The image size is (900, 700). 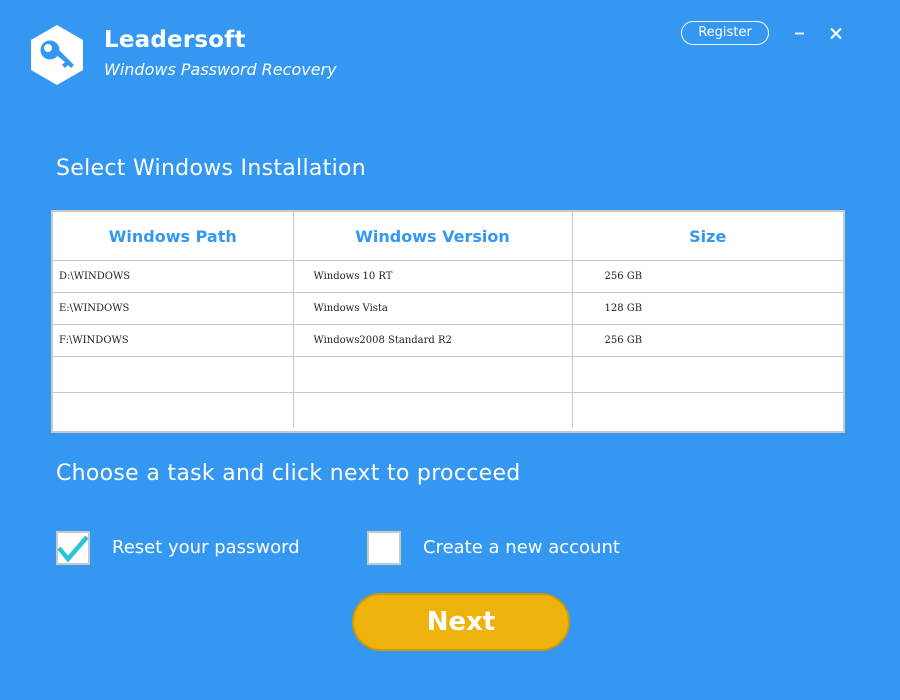 I want to click on cell-version: Windows2008 Standard R2, so click(x=433, y=340).